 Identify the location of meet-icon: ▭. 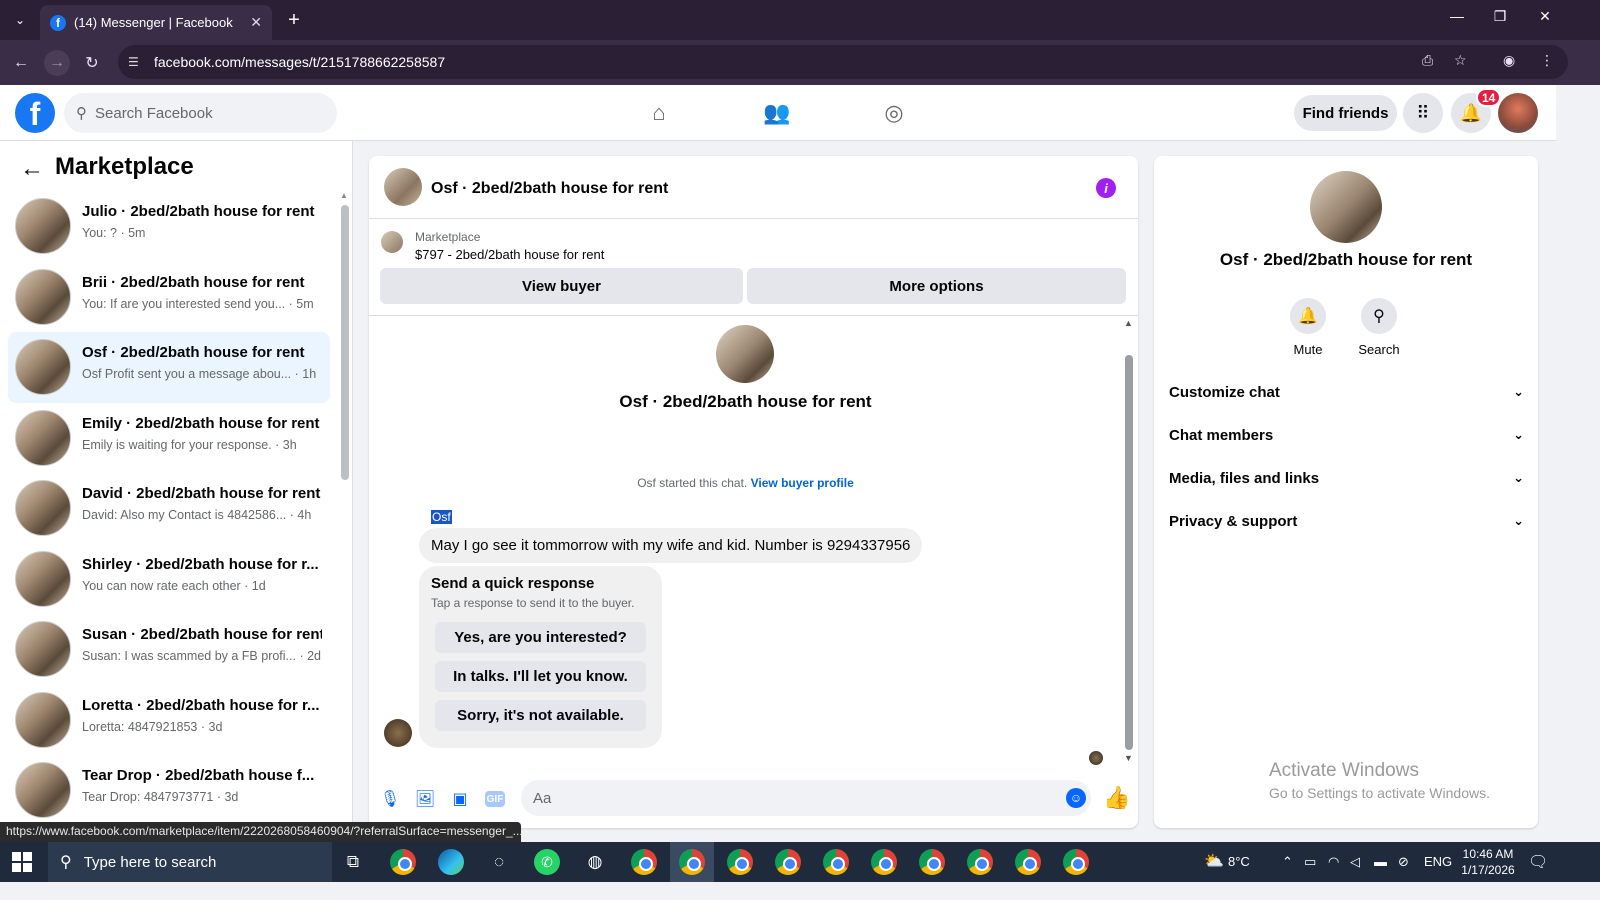
(1310, 862).